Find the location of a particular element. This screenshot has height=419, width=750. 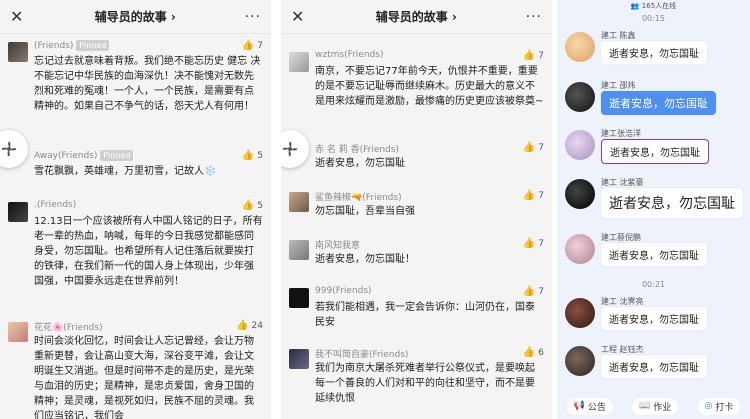

book-icon: 📖 is located at coordinates (645, 406).